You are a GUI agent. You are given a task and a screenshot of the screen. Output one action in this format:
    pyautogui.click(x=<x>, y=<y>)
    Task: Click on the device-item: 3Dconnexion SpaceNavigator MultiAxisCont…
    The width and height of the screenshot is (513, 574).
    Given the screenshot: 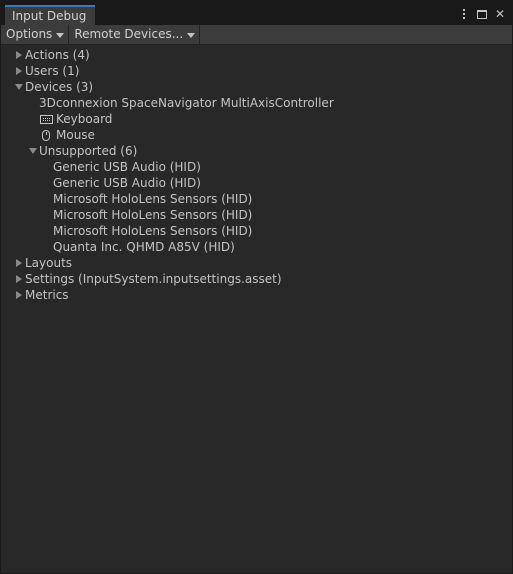 What is the action you would take?
    pyautogui.click(x=186, y=103)
    